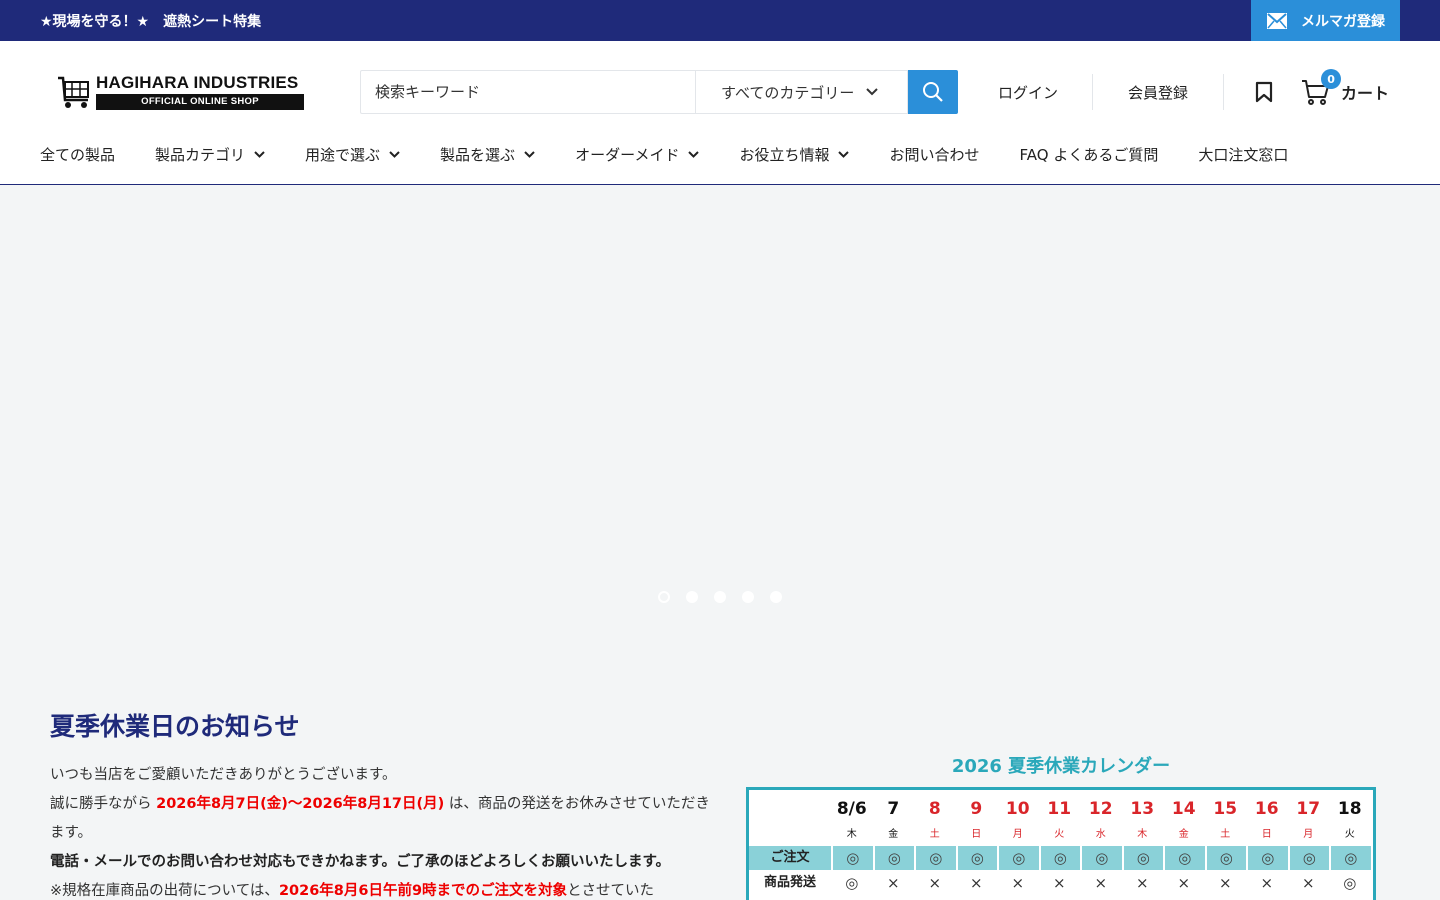 The height and width of the screenshot is (900, 1440). What do you see at coordinates (893, 809) in the screenshot?
I see `calendar-date: 7` at bounding box center [893, 809].